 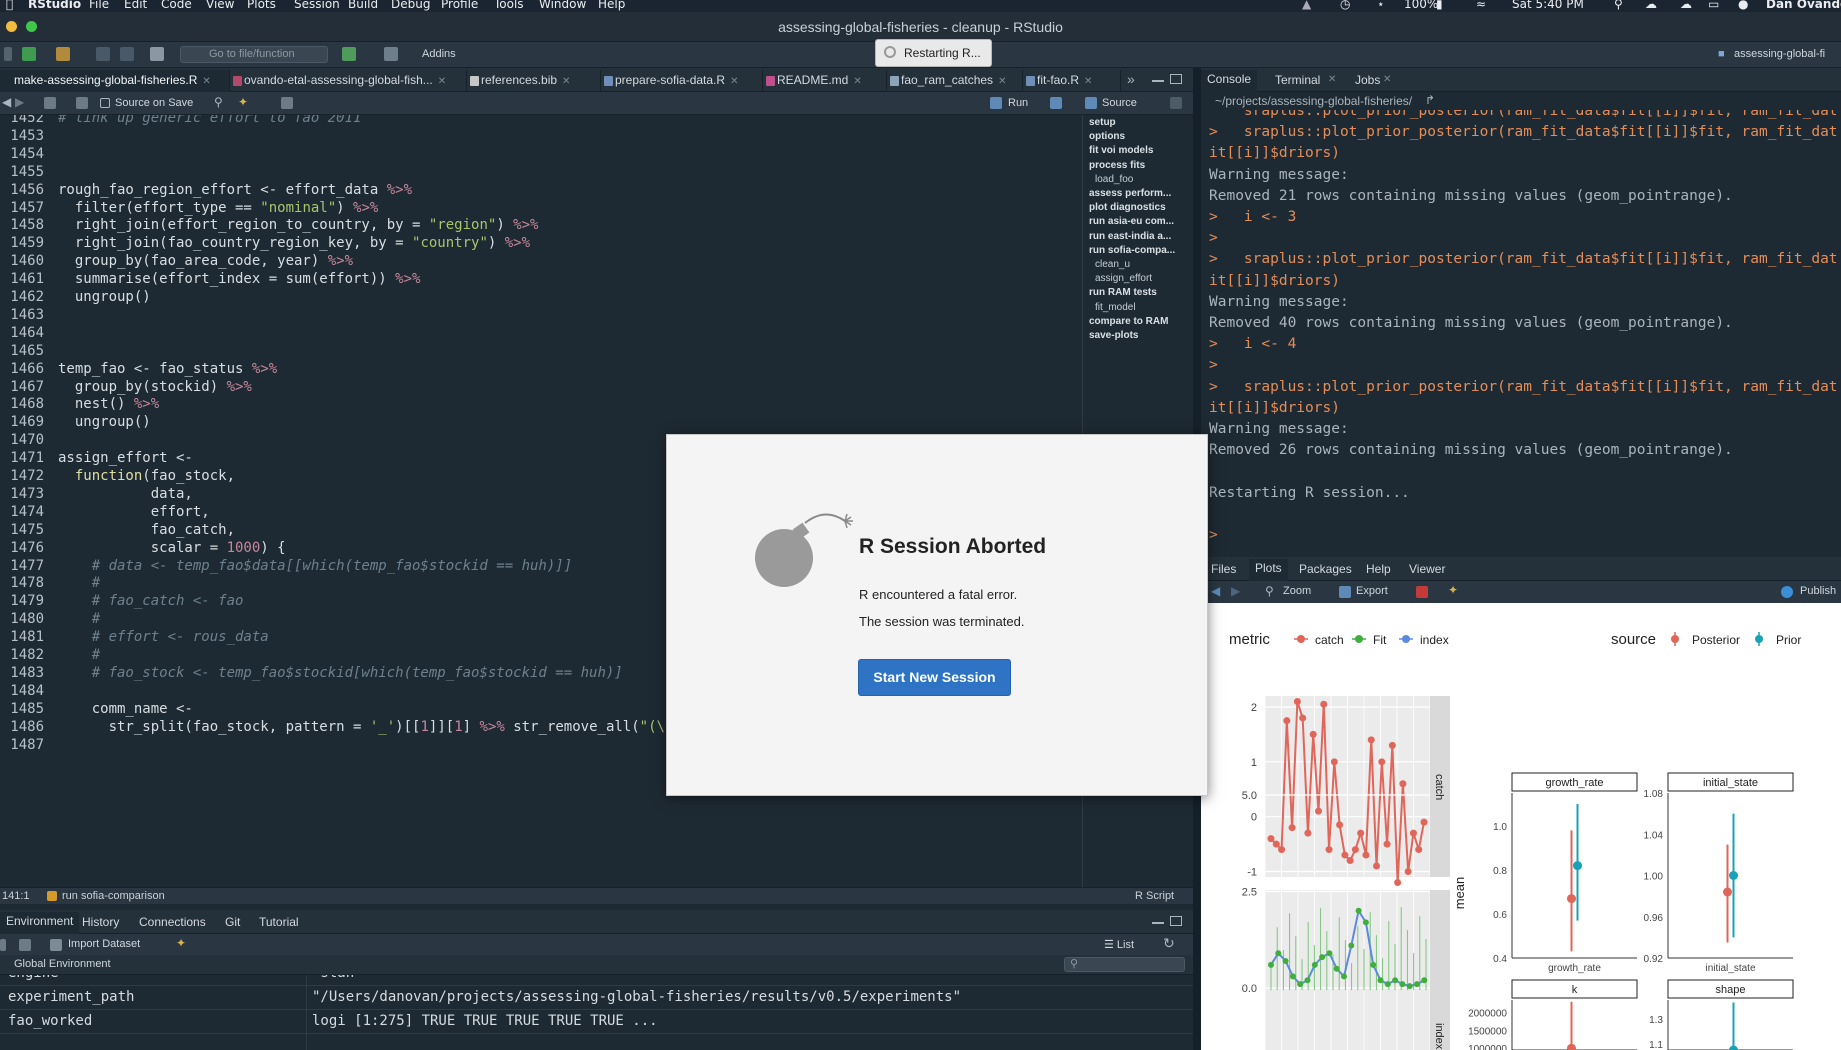 What do you see at coordinates (1112, 264) in the screenshot?
I see `outline-item: clean_u` at bounding box center [1112, 264].